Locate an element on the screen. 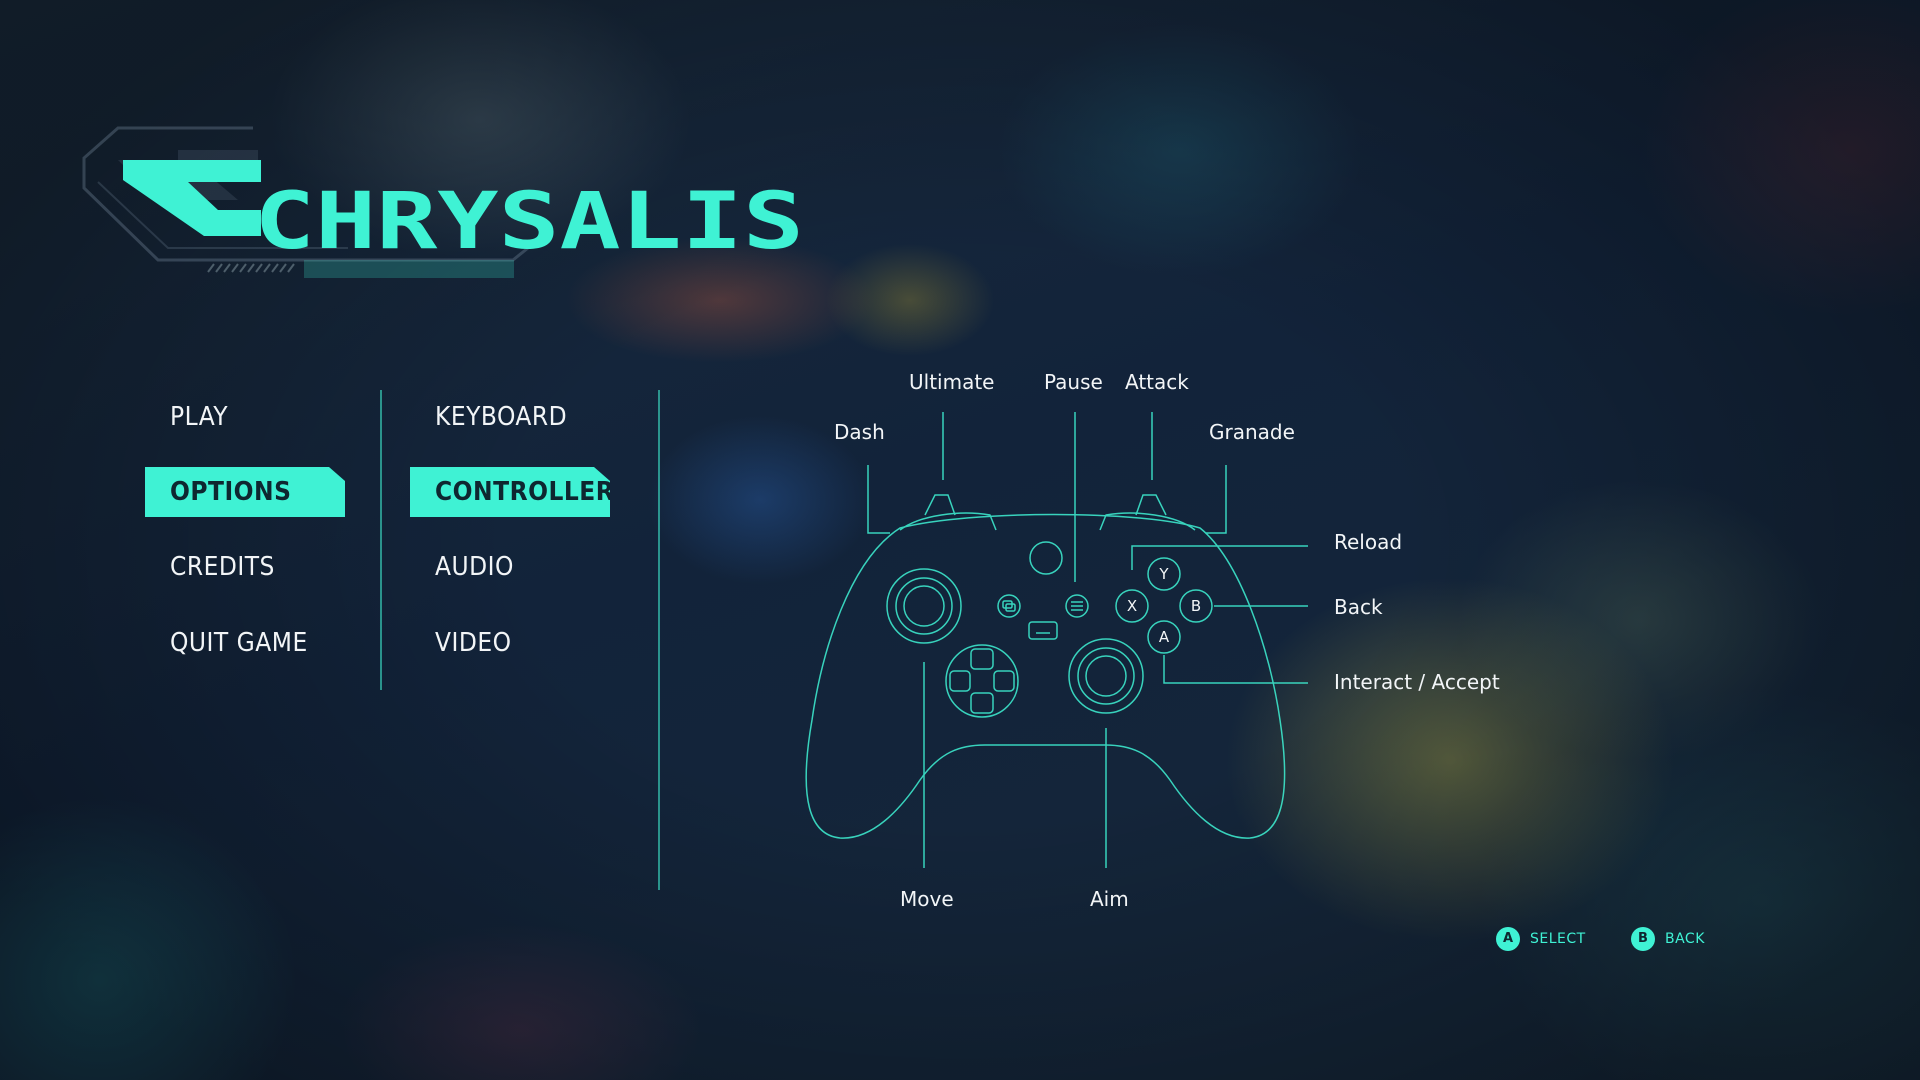 Image resolution: width=1920 pixels, height=1080 pixels. controller-illustration: Y X B A is located at coordinates (1056, 640).